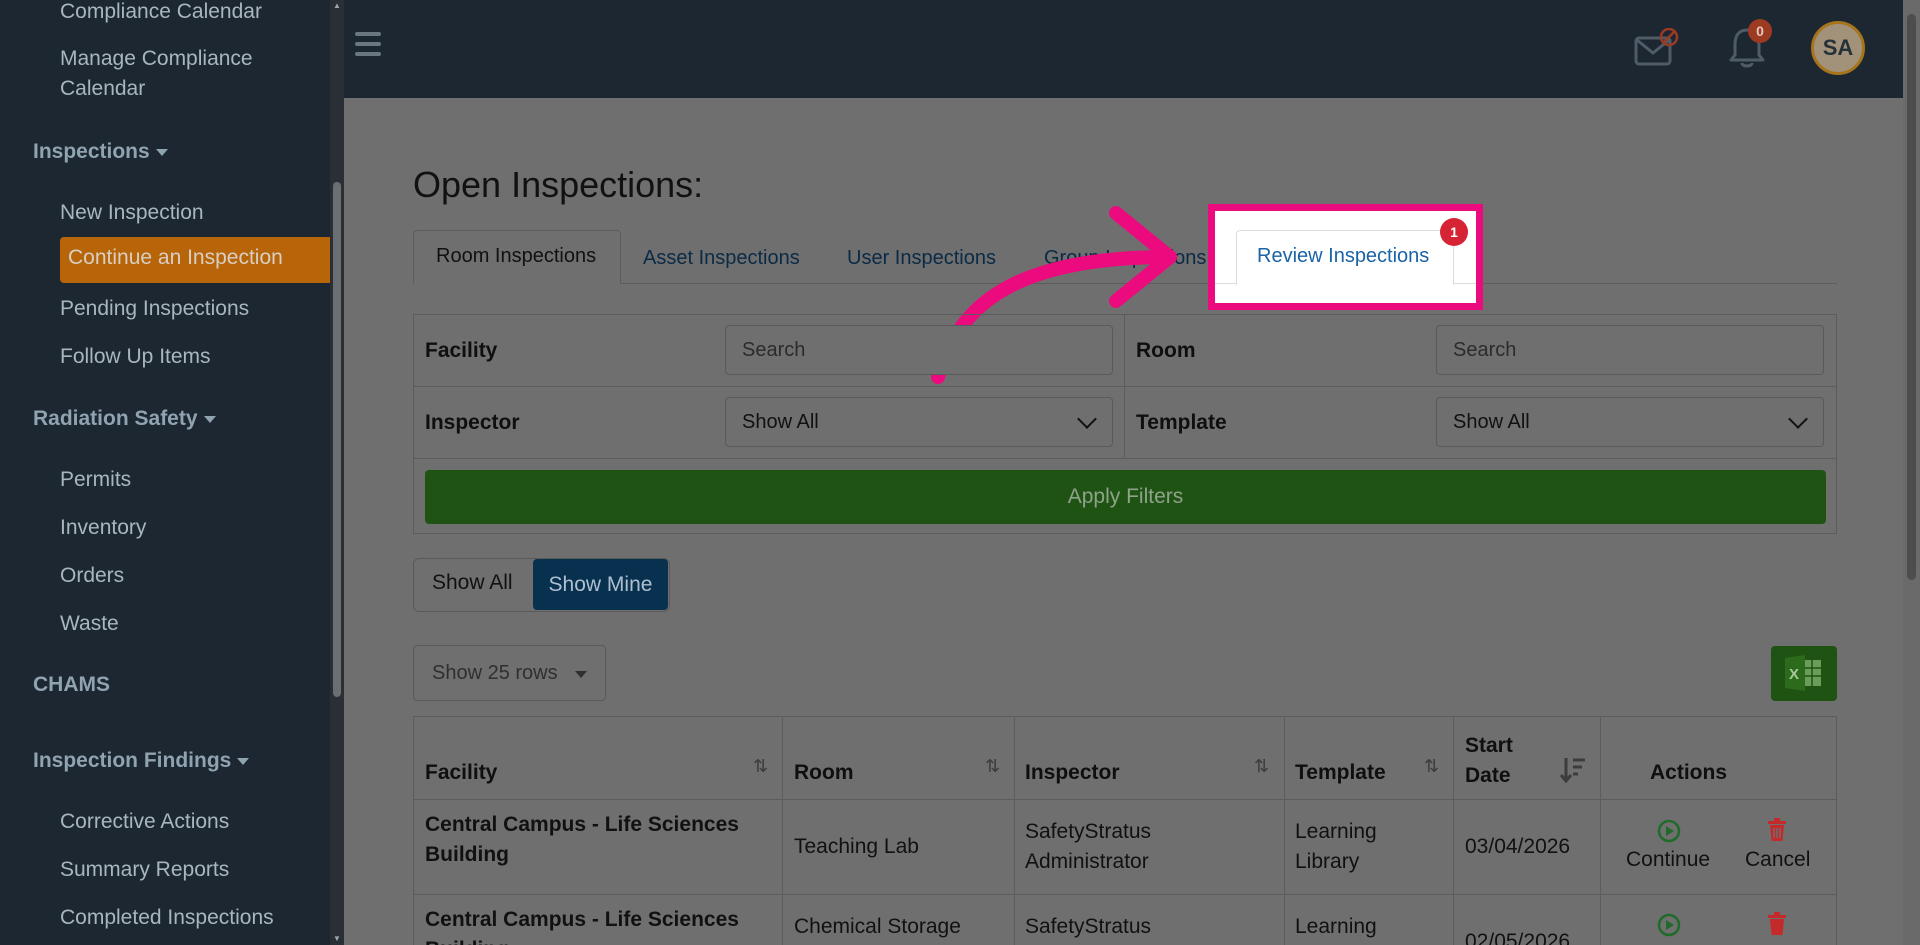  What do you see at coordinates (1777, 860) in the screenshot?
I see `cancel-button: Cancel` at bounding box center [1777, 860].